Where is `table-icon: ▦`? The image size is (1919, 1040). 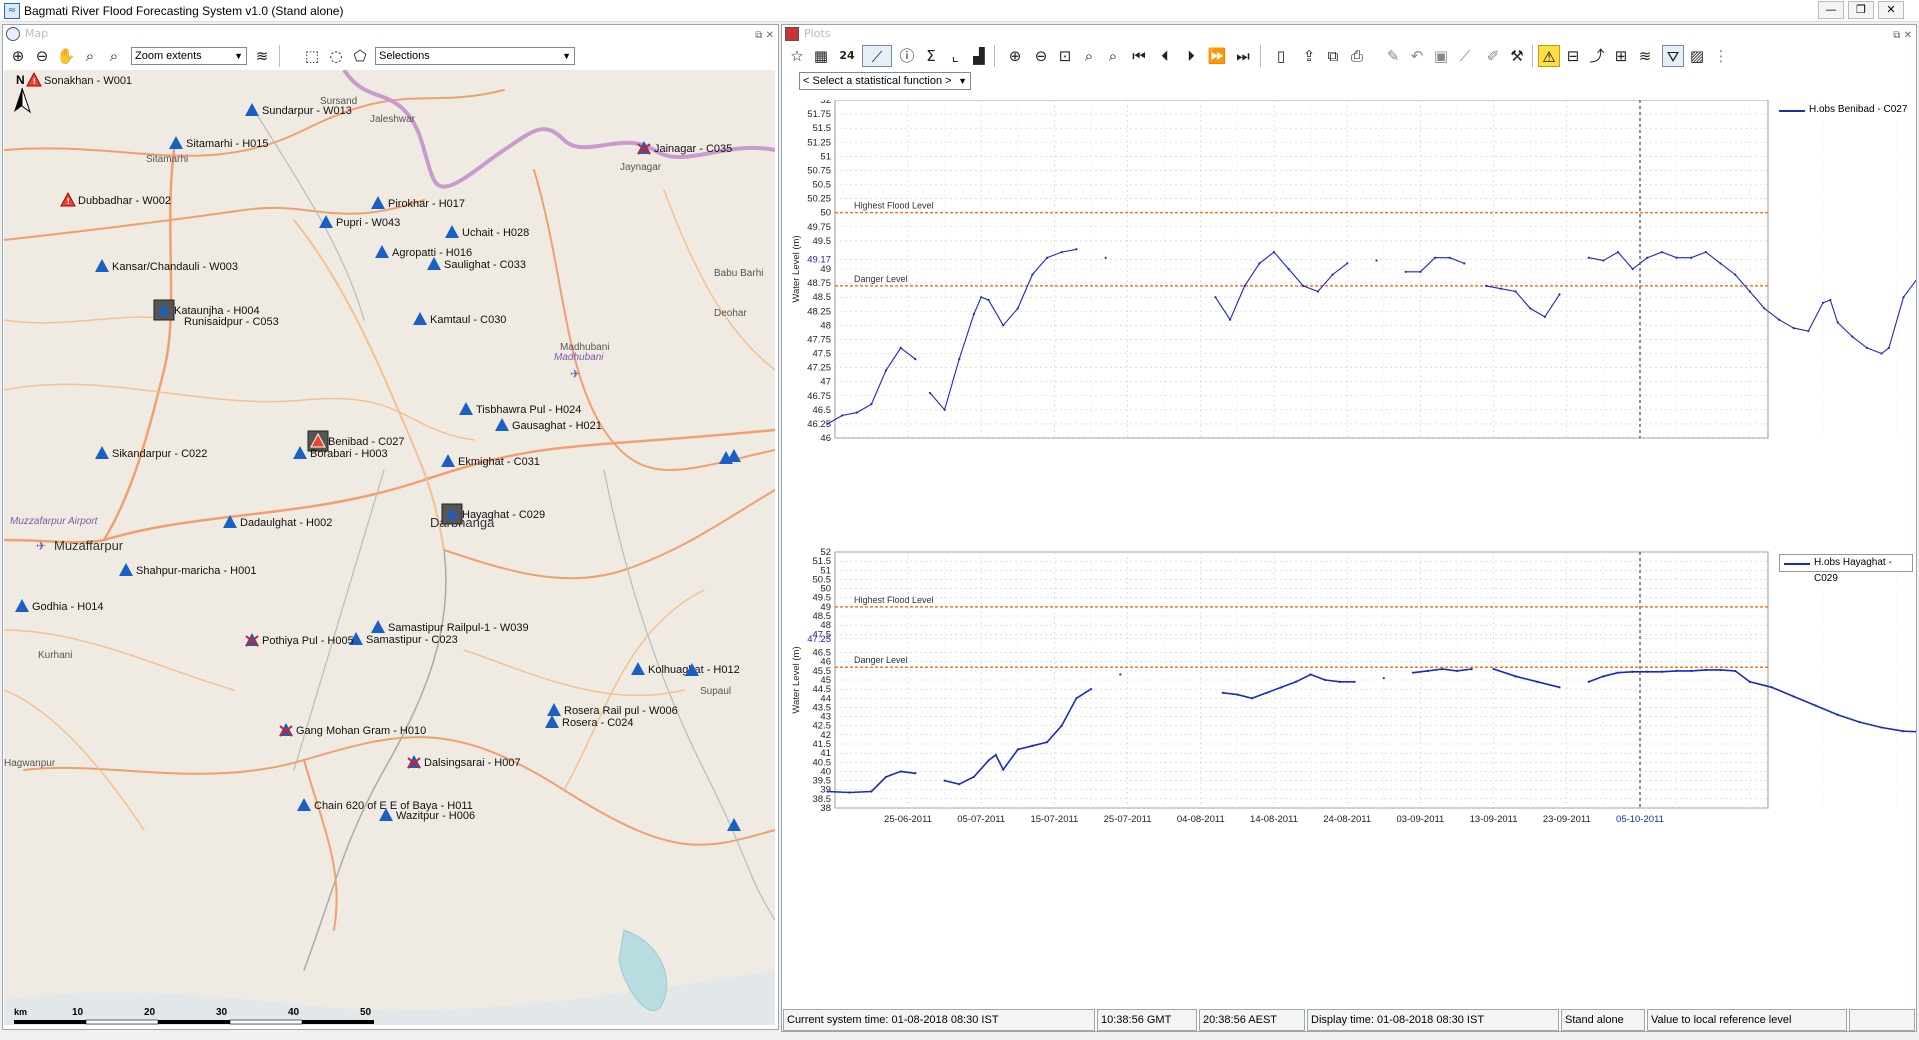
table-icon: ▦ is located at coordinates (821, 56).